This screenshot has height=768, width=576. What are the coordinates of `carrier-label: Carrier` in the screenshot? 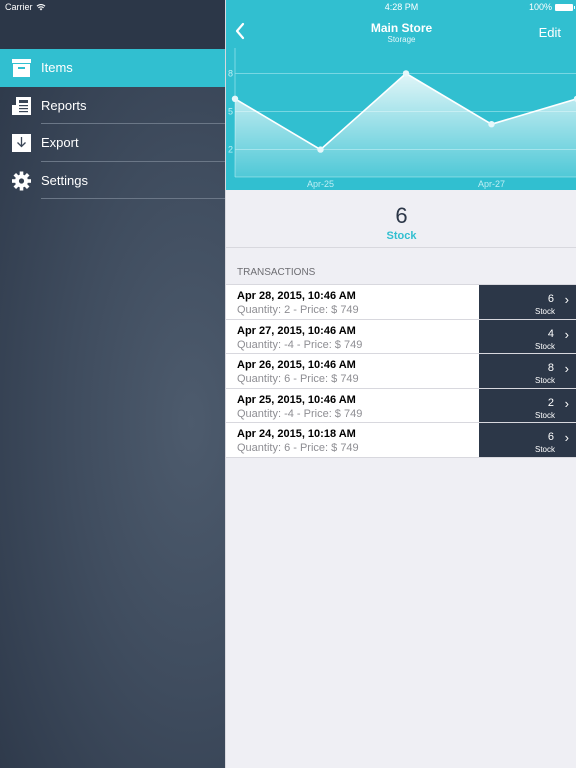 It's located at (19, 7).